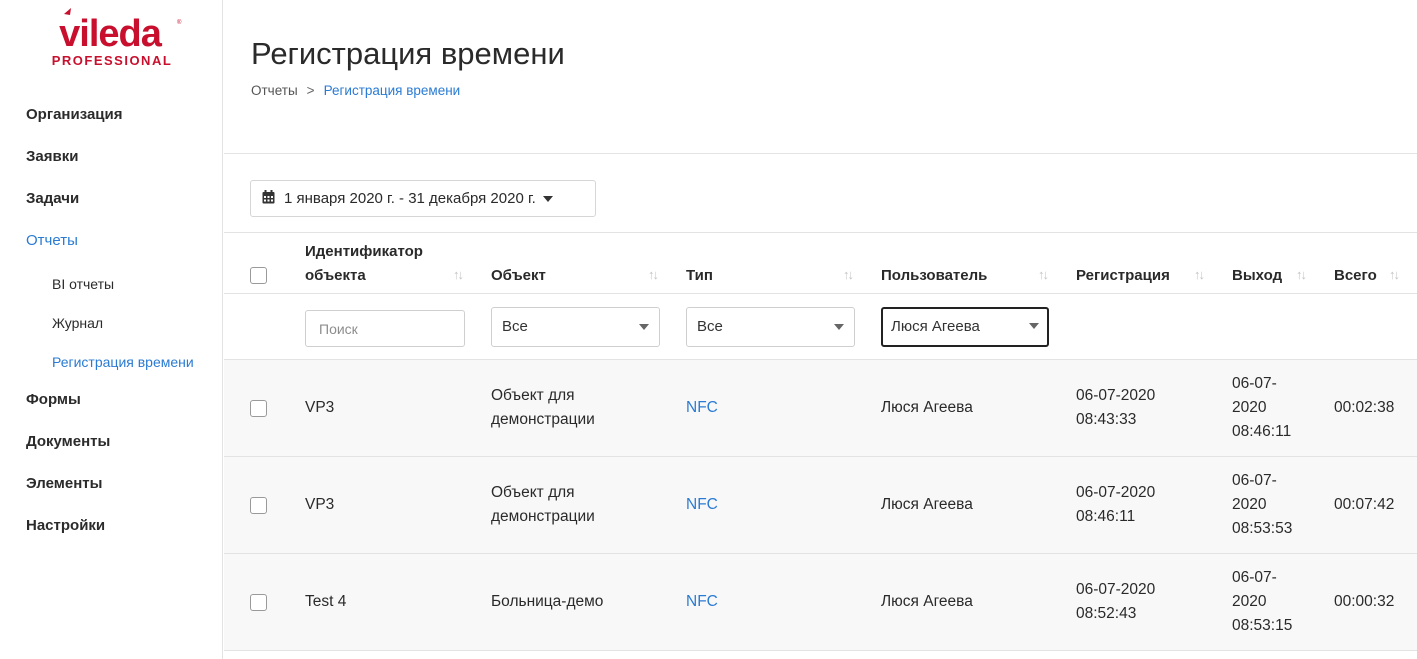 The height and width of the screenshot is (659, 1417). What do you see at coordinates (111, 117) in the screenshot?
I see `sidebar-item-organization: Организация` at bounding box center [111, 117].